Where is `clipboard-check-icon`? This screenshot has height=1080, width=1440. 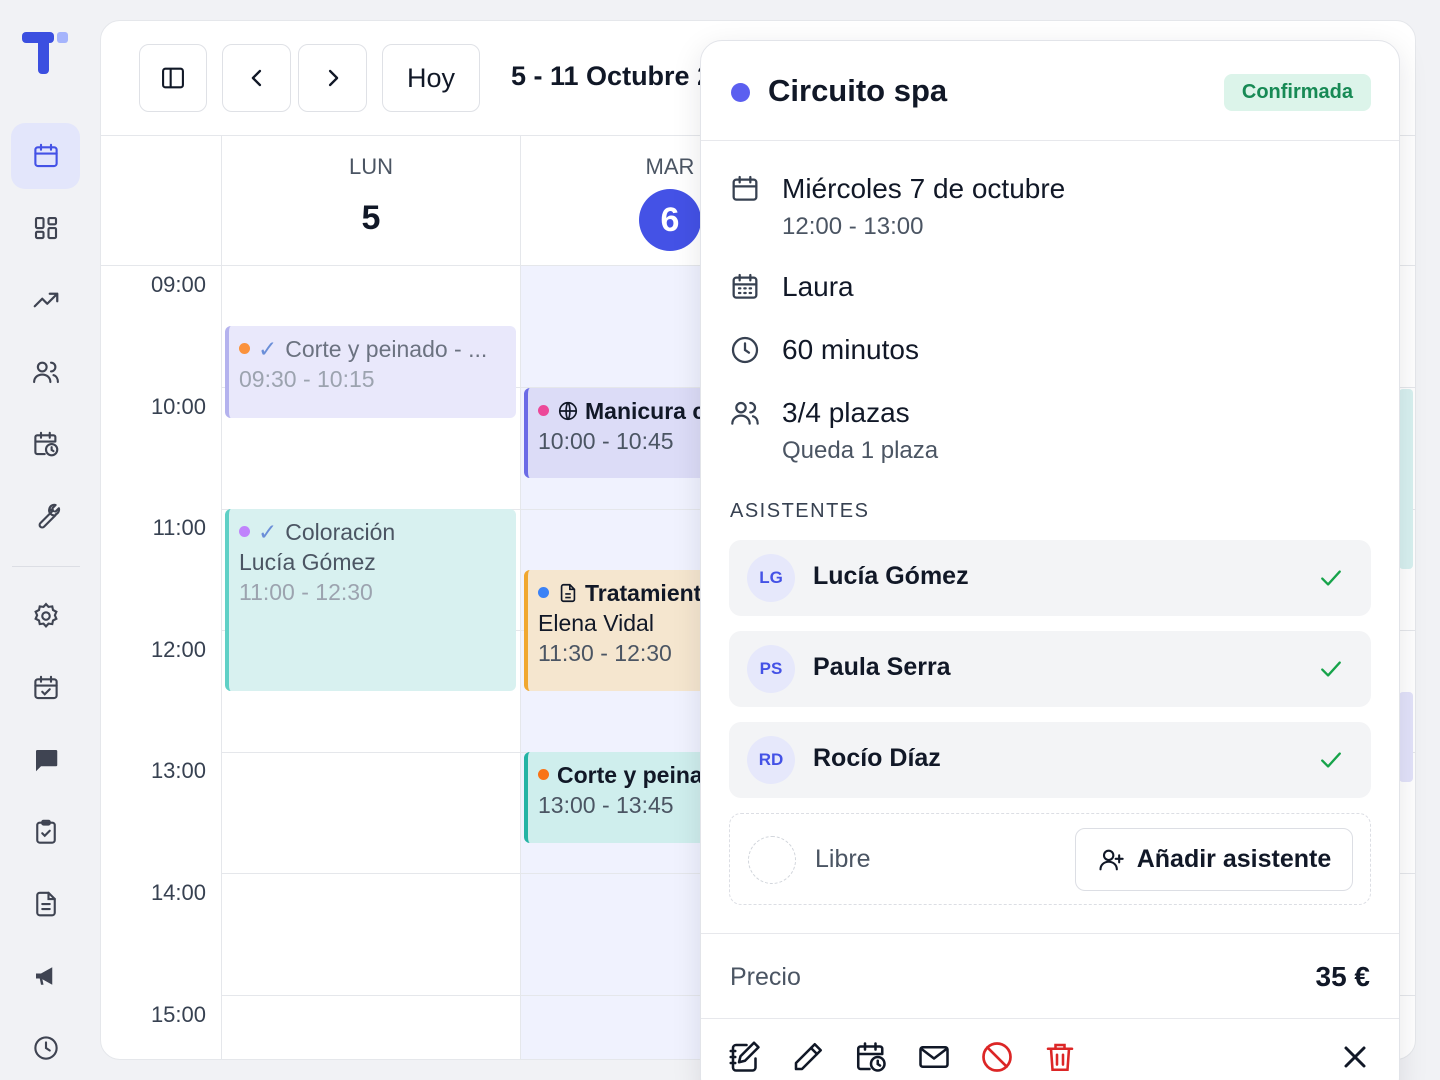 clipboard-check-icon is located at coordinates (45, 832).